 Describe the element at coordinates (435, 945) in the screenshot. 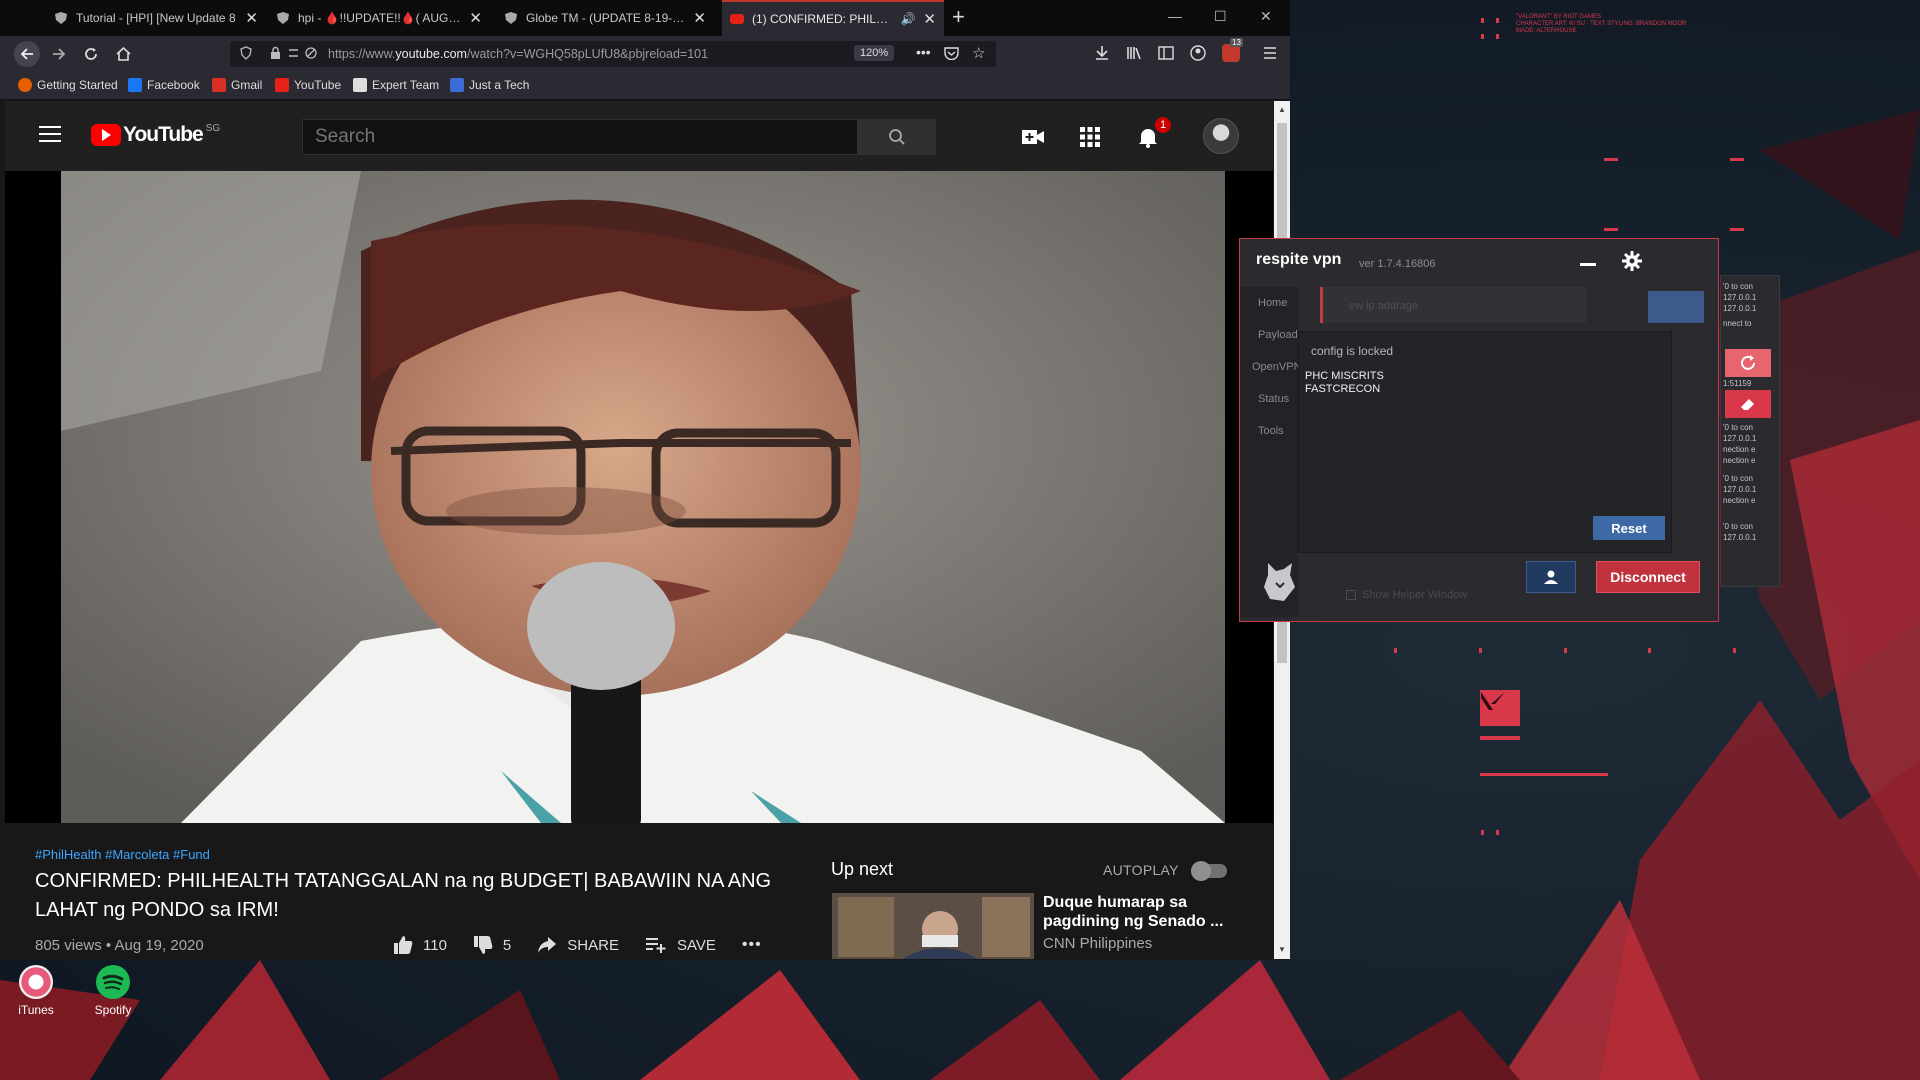

I see `like-count: 110` at that location.